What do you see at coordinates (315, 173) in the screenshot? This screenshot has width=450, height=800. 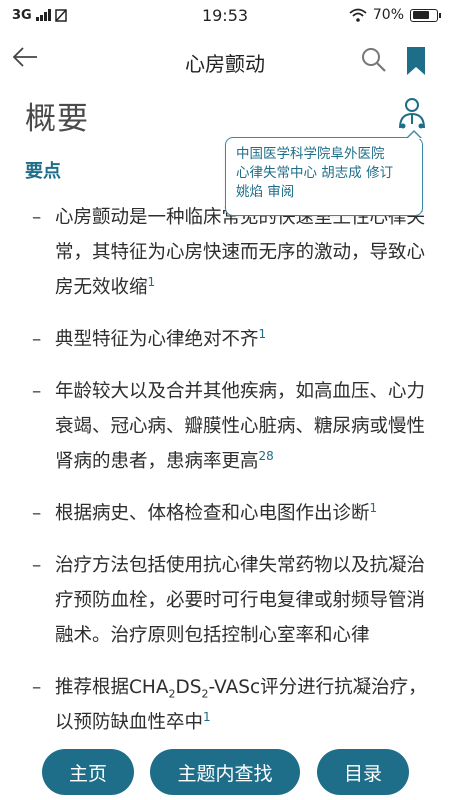 I see `author-line: 心律失常中心 胡志成 修订` at bounding box center [315, 173].